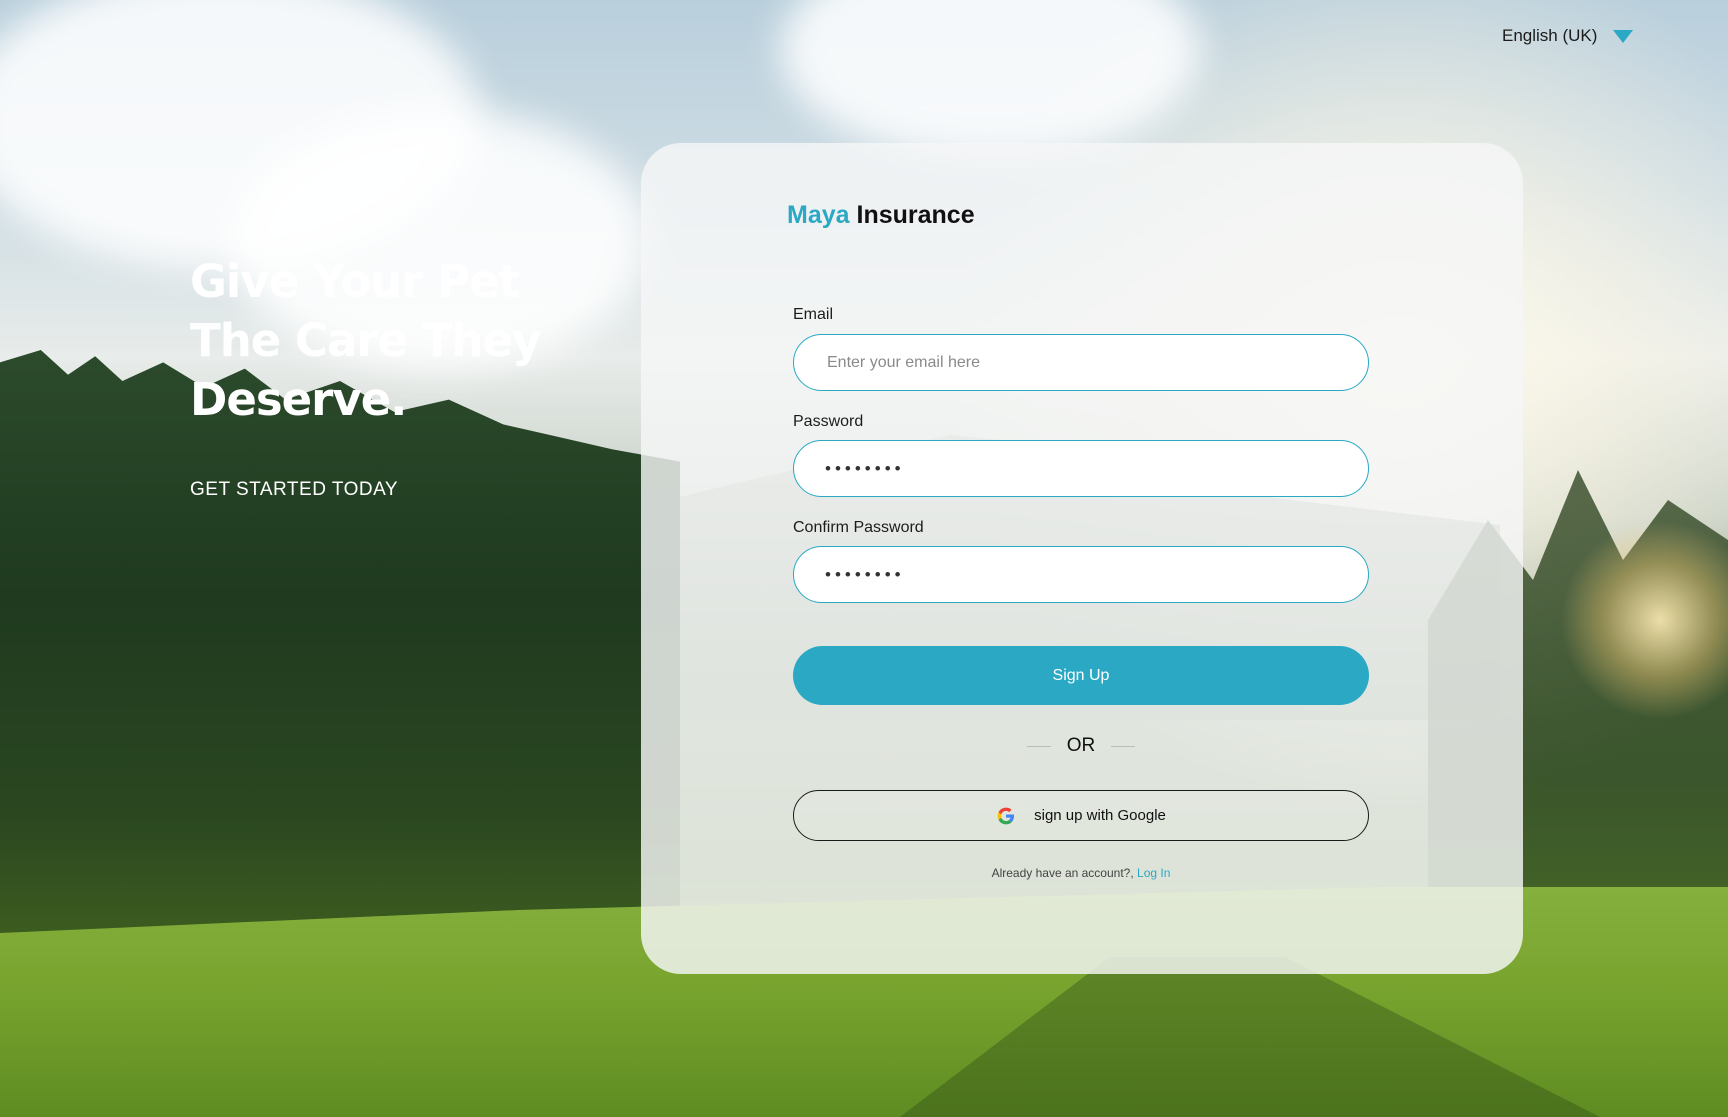  Describe the element at coordinates (1062, 873) in the screenshot. I see `account-prompt-text: Already have an account?,` at that location.